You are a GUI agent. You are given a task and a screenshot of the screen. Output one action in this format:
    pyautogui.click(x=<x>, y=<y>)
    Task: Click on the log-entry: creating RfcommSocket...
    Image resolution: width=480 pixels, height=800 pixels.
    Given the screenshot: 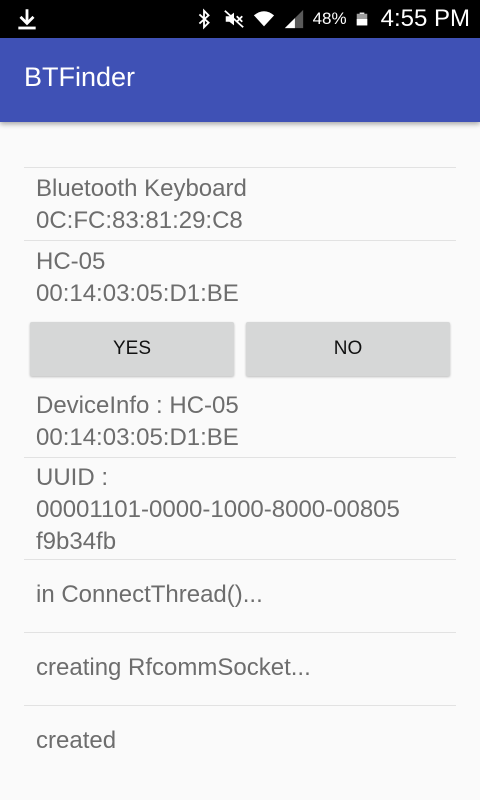 What is the action you would take?
    pyautogui.click(x=240, y=669)
    